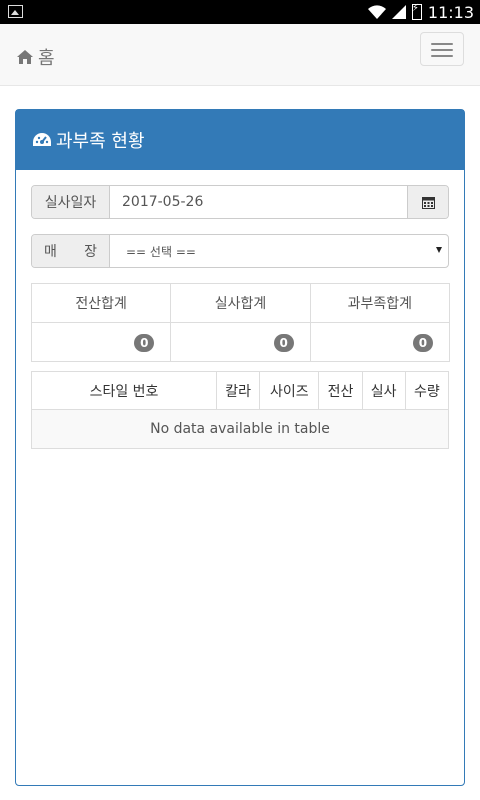  Describe the element at coordinates (427, 390) in the screenshot. I see `column-header-quantity: 수량` at that location.